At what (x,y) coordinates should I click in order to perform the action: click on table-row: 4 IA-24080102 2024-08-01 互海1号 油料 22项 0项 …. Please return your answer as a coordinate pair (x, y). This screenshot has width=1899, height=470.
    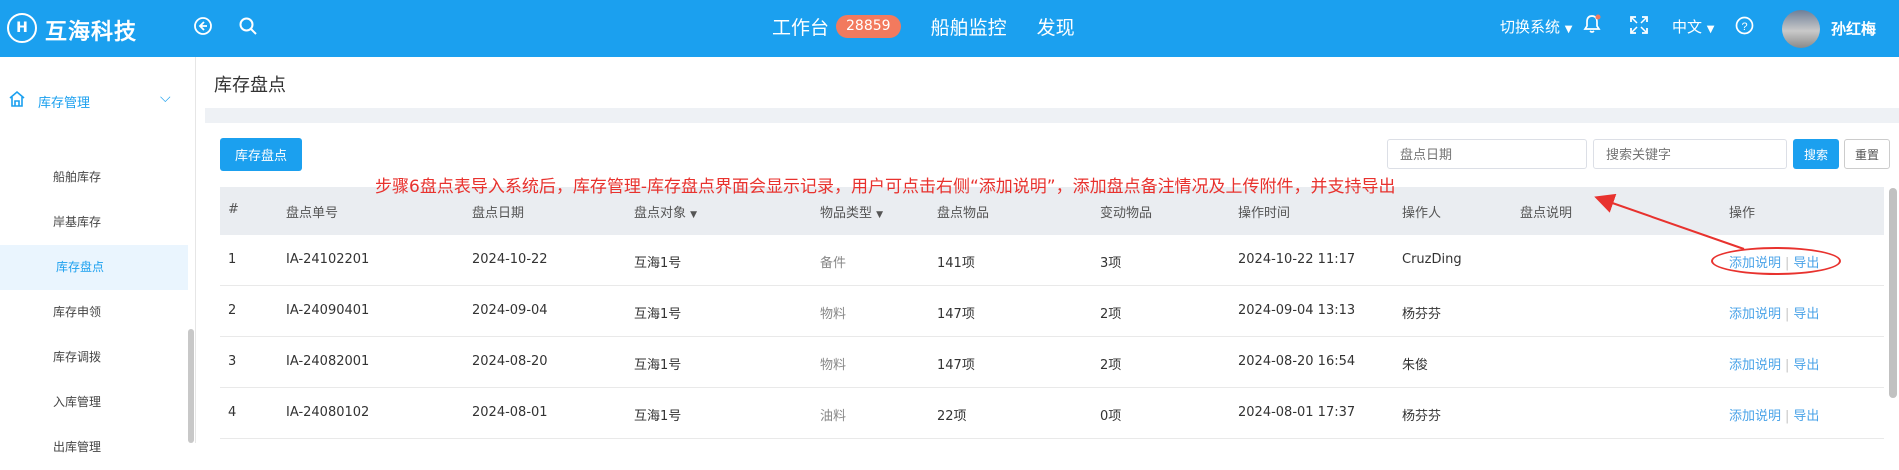
    Looking at the image, I should click on (1052, 413).